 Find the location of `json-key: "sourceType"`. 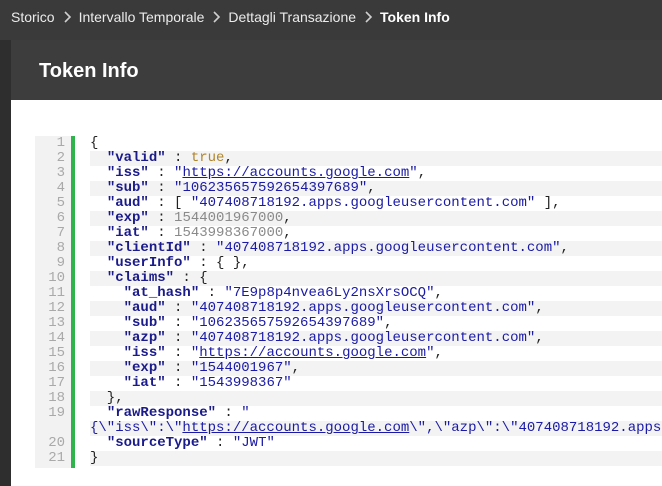

json-key: "sourceType" is located at coordinates (157, 443).